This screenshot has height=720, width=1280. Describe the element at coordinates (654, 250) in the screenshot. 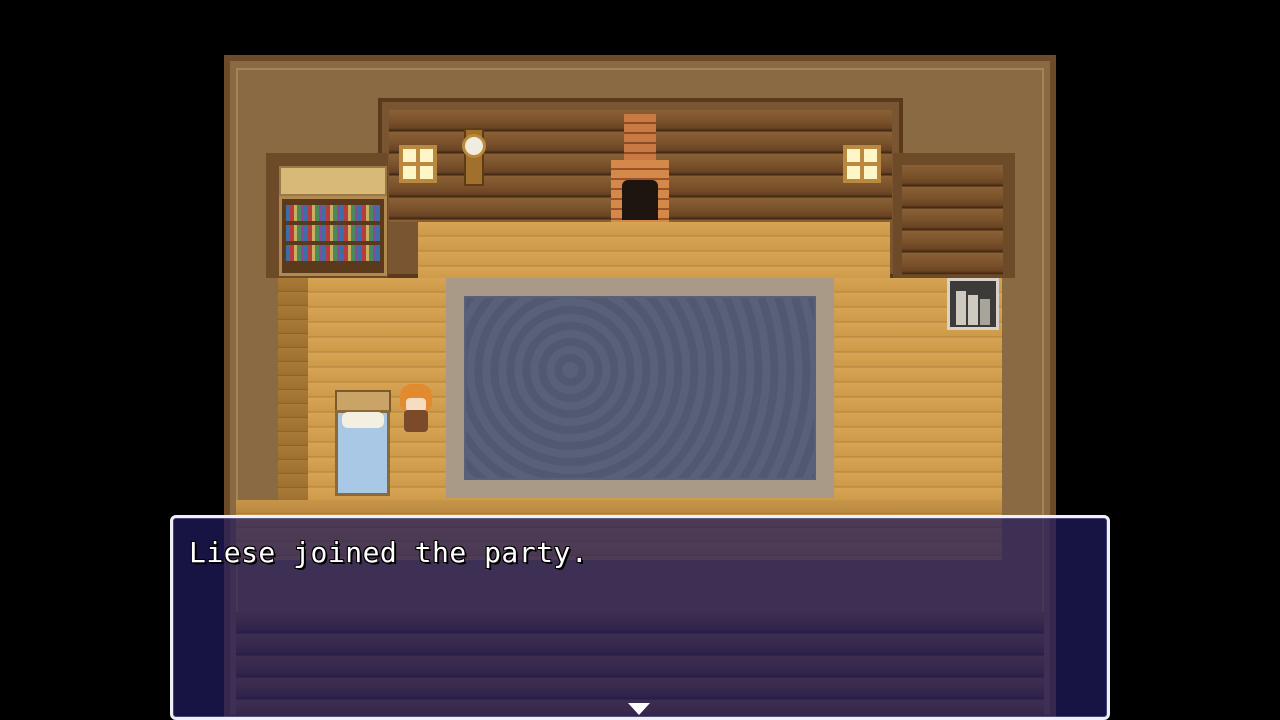

I see `floor-upper` at that location.